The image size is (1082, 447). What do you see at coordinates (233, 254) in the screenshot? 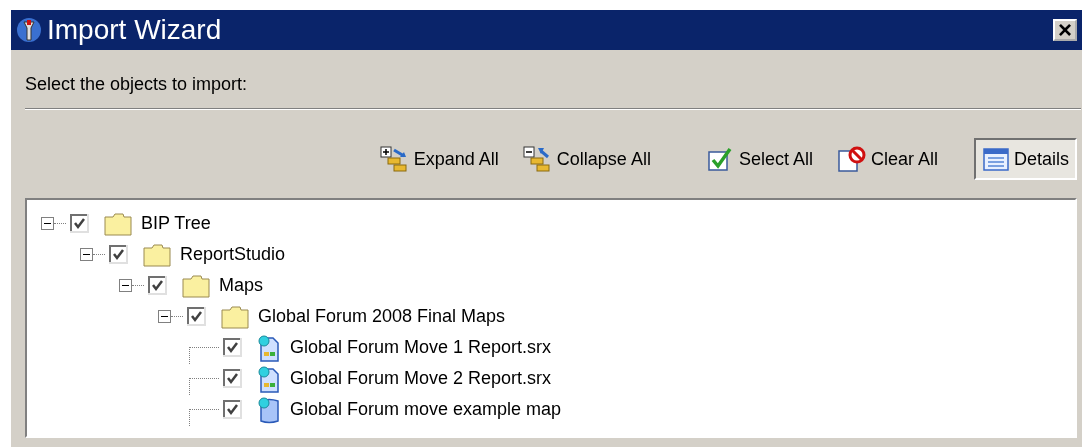
I see `tree-item-label: ReportStudio` at bounding box center [233, 254].